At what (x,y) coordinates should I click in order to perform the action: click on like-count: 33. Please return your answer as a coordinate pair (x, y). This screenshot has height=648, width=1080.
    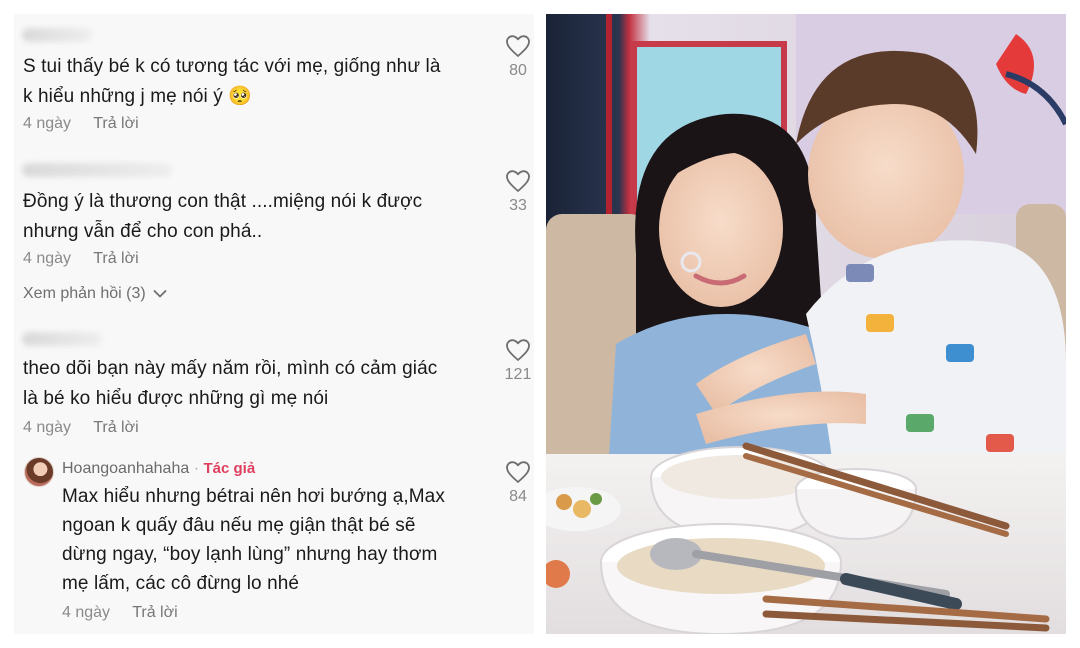
    Looking at the image, I should click on (518, 205).